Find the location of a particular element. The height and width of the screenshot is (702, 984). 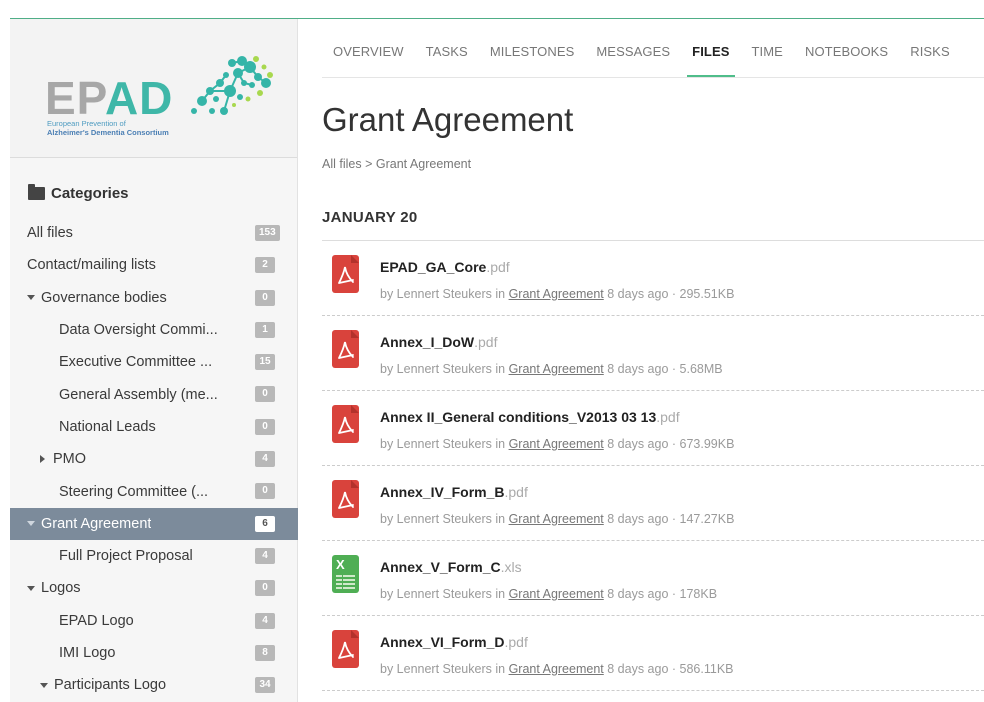

file-name-link: Annex_IV_Form_B.pdf is located at coordinates (454, 492).